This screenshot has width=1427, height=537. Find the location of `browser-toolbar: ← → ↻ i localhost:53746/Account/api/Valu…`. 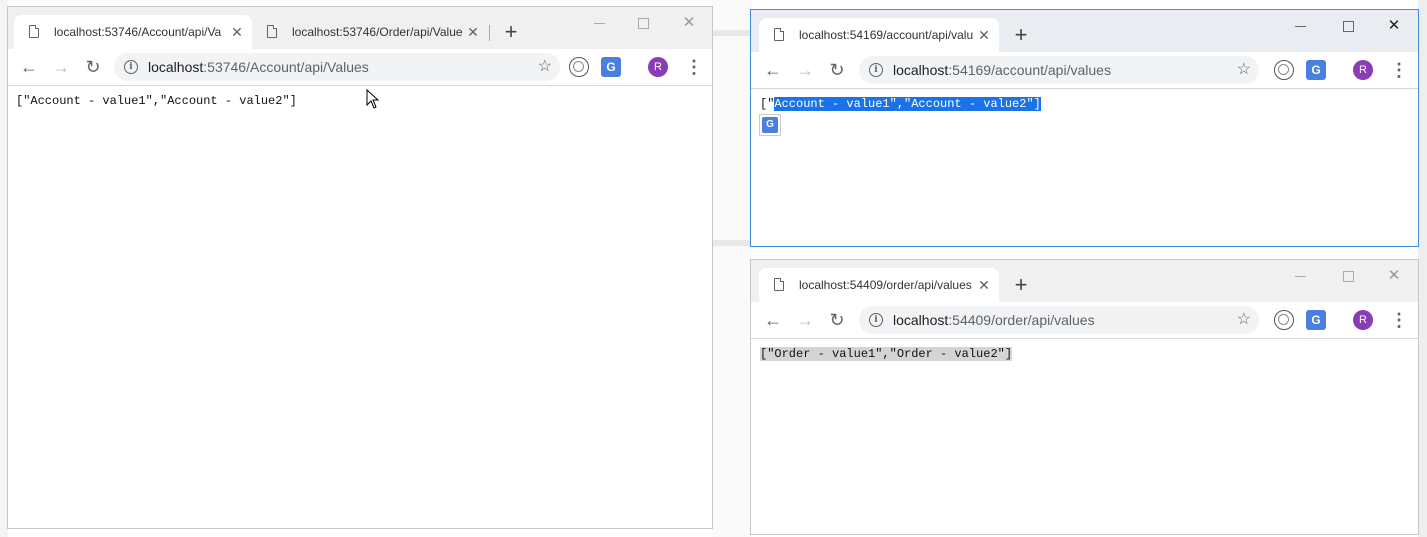

browser-toolbar: ← → ↻ i localhost:53746/Account/api/Valu… is located at coordinates (360, 67).